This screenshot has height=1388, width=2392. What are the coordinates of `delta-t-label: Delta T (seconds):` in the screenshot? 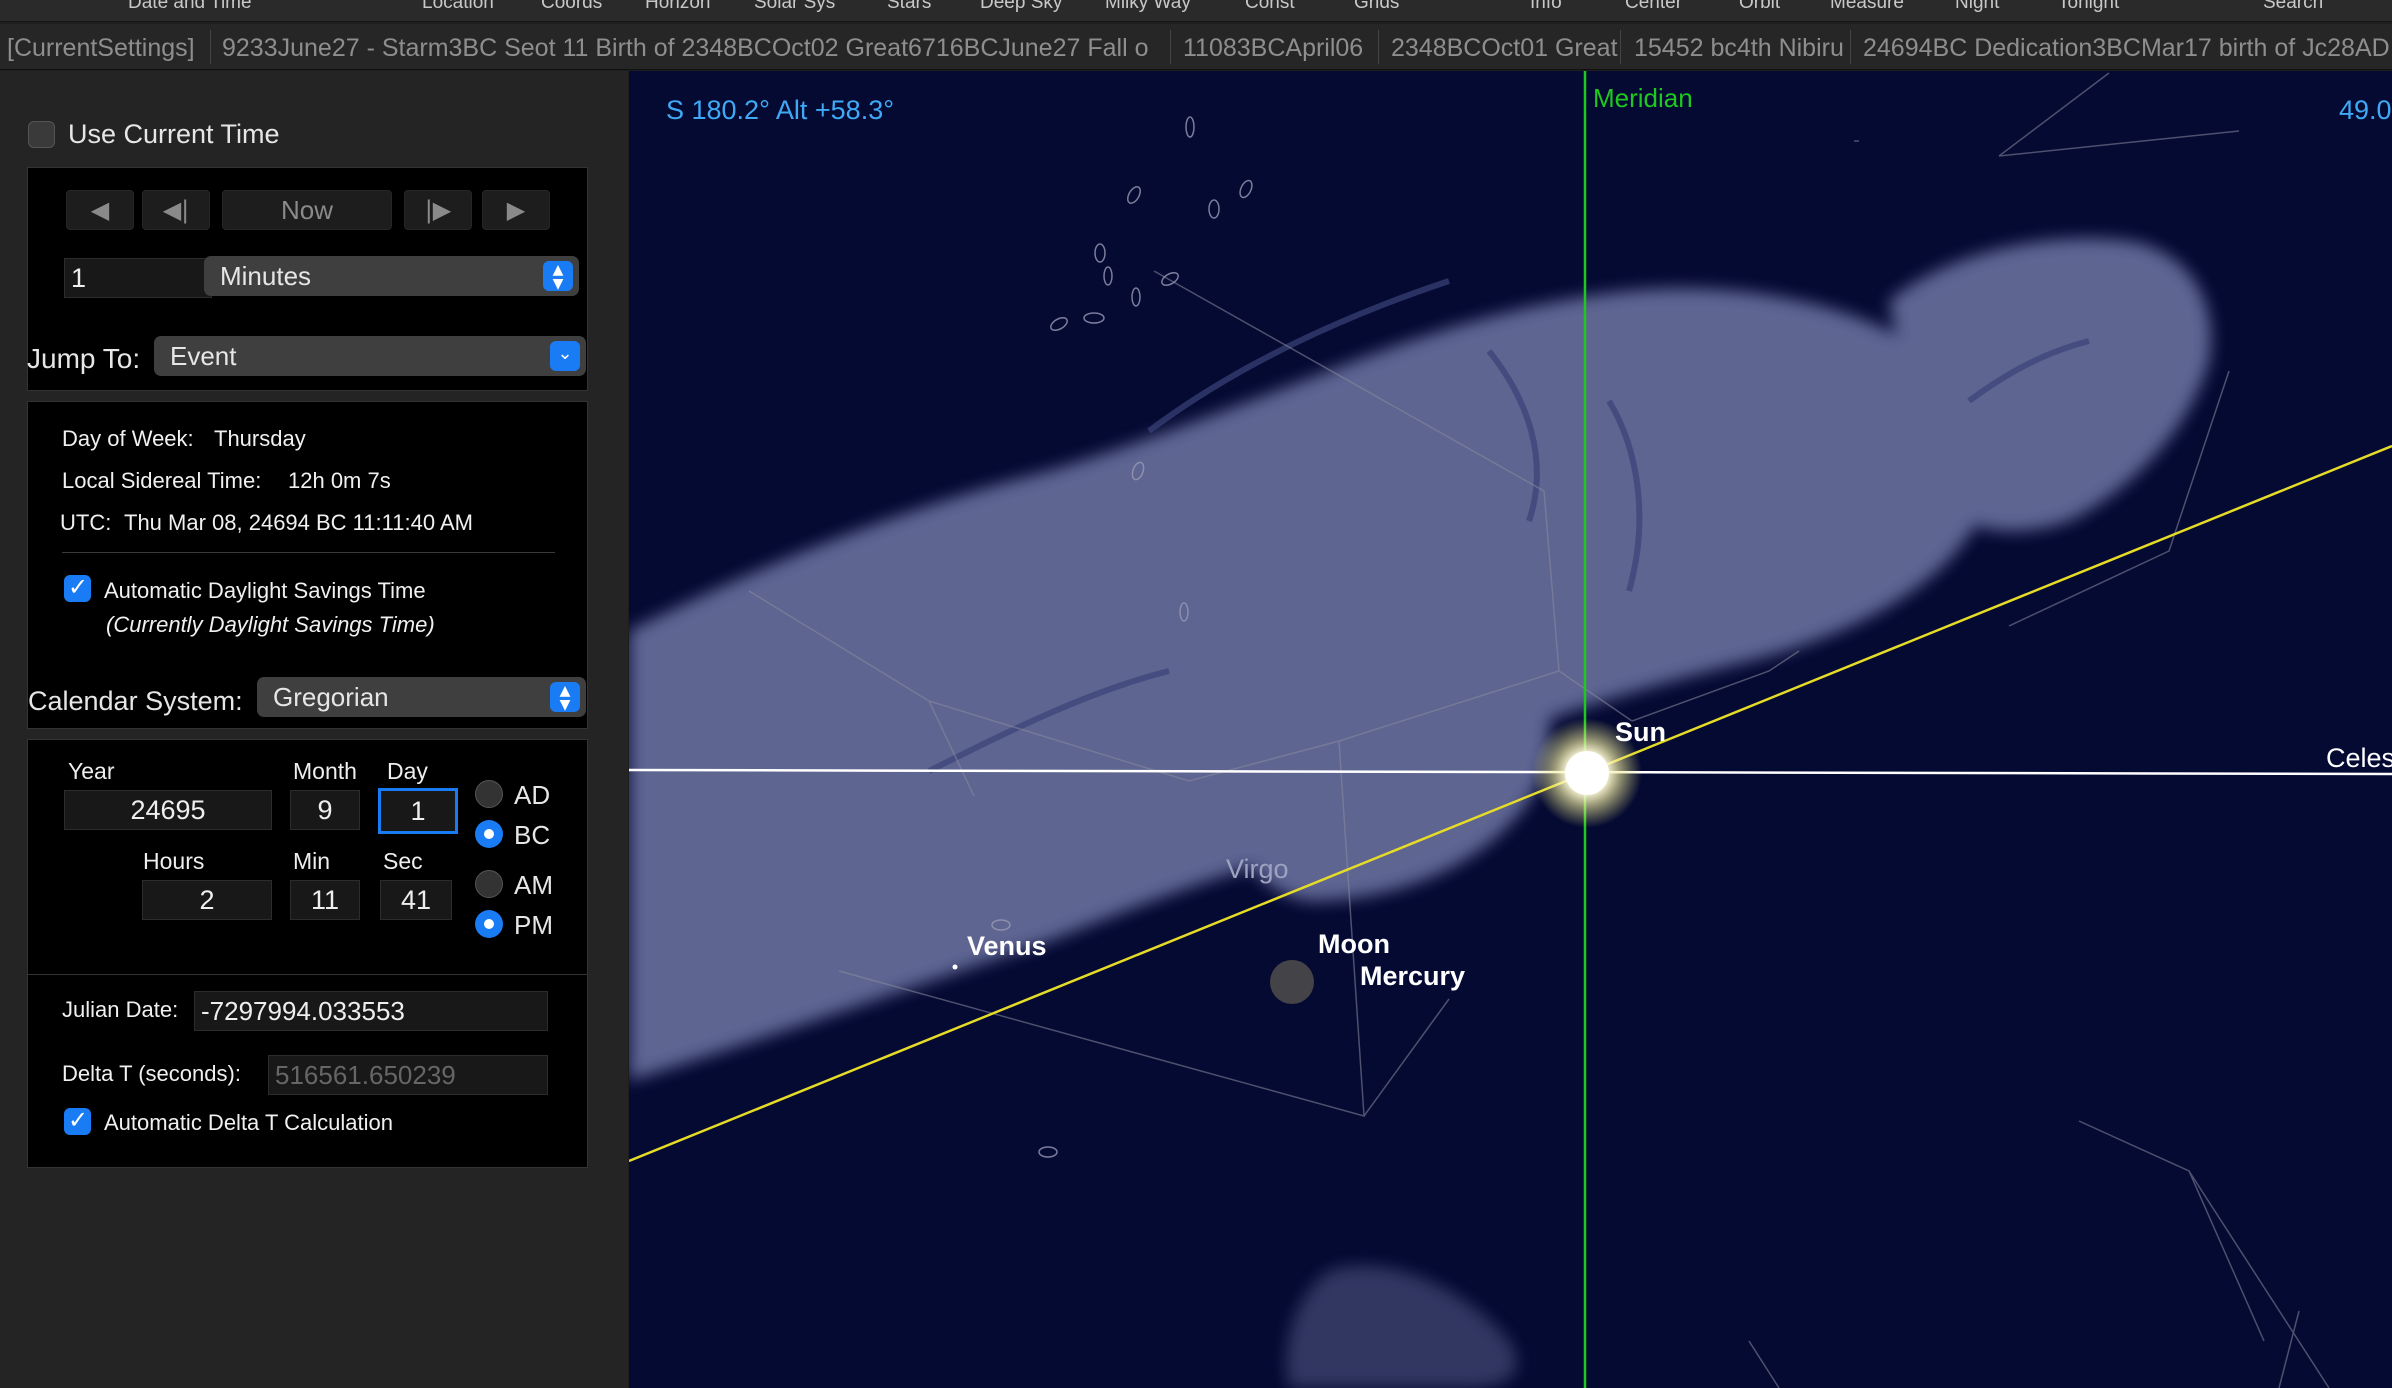 It's located at (151, 1073).